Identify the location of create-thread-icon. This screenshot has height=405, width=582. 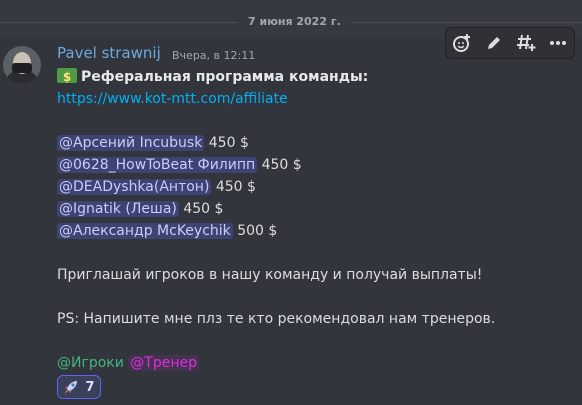
(526, 43).